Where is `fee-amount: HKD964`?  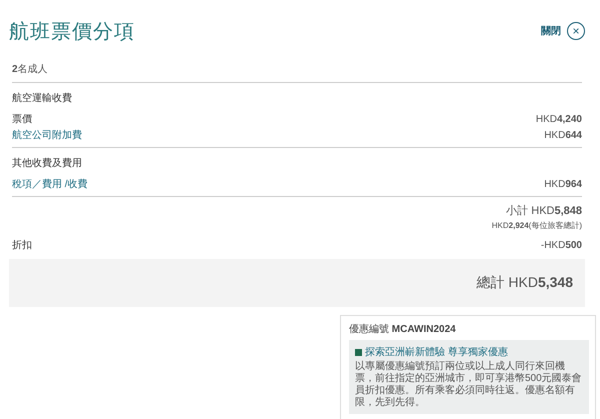
fee-amount: HKD964 is located at coordinates (563, 184).